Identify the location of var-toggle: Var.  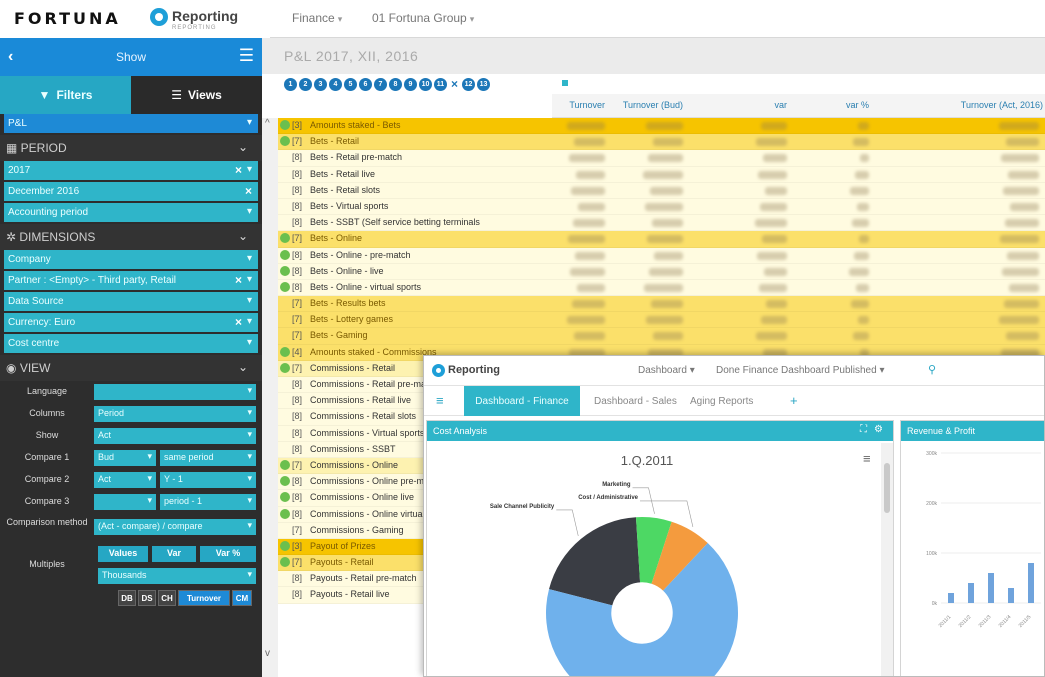
(174, 554).